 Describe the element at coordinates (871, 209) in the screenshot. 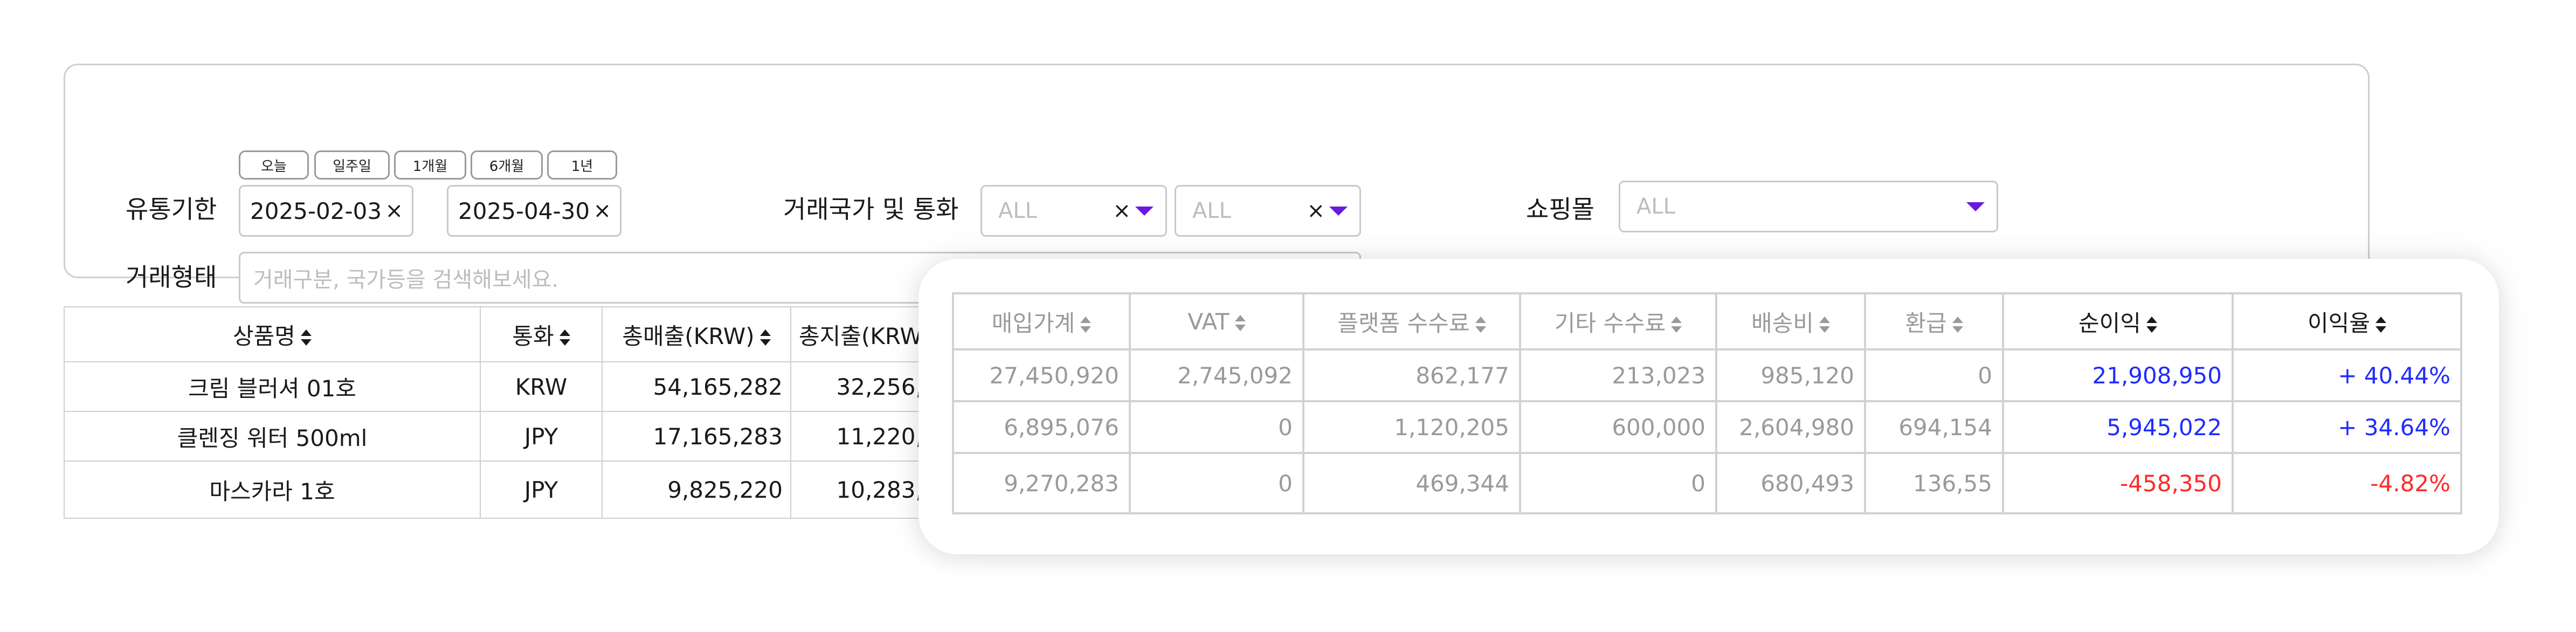

I see `country-currency-label: 거래국가 및 통화` at that location.